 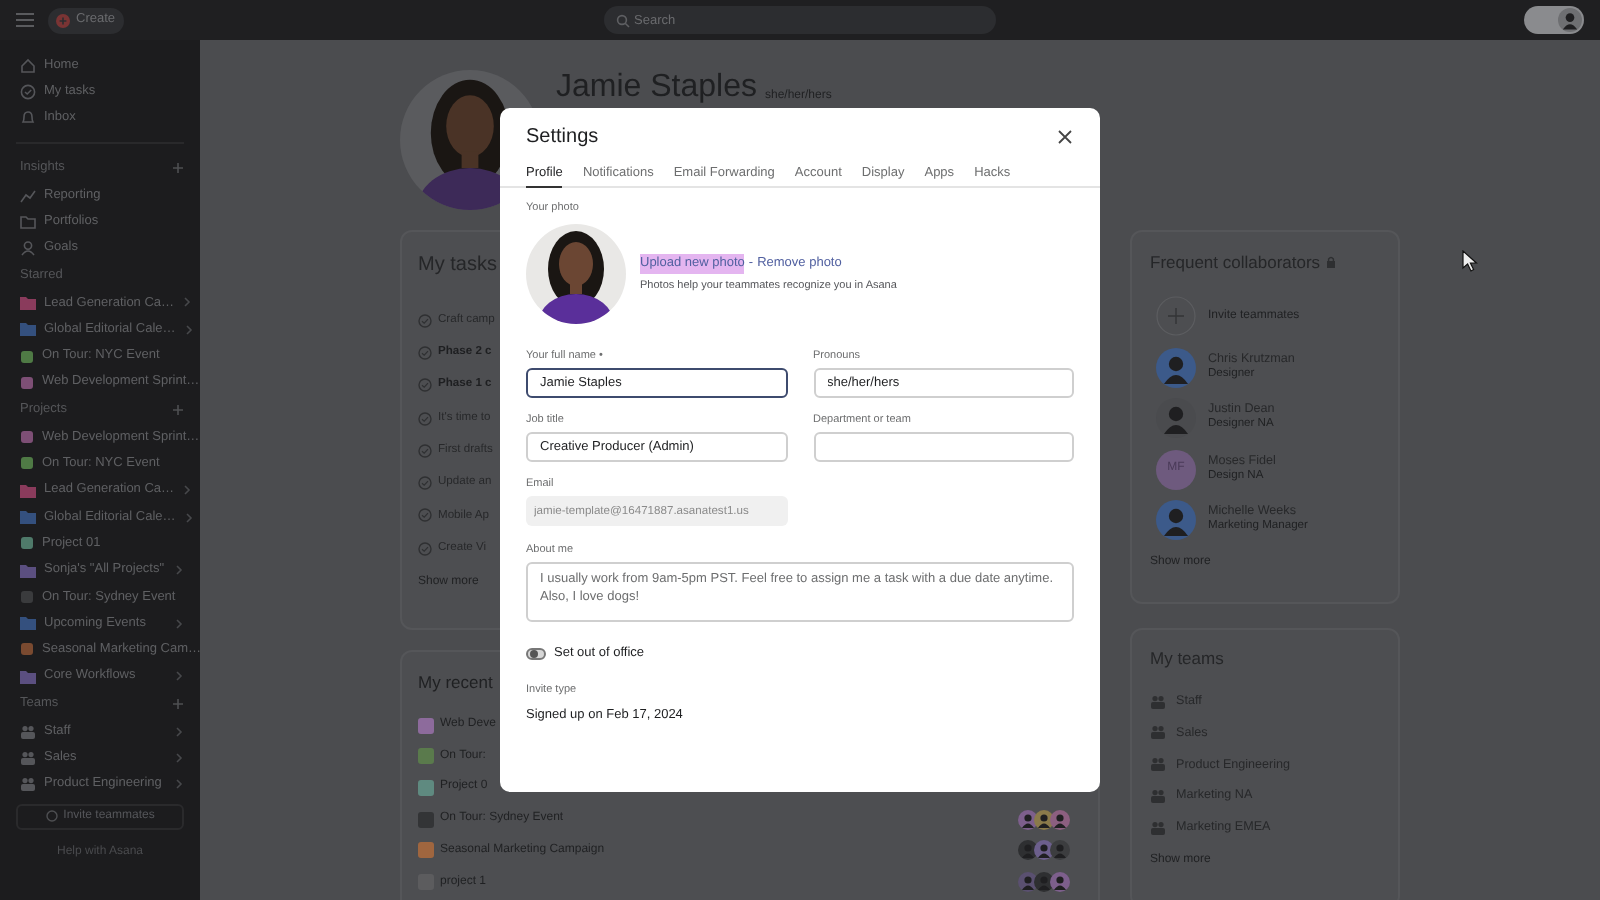 I want to click on close-button, so click(x=1064, y=136).